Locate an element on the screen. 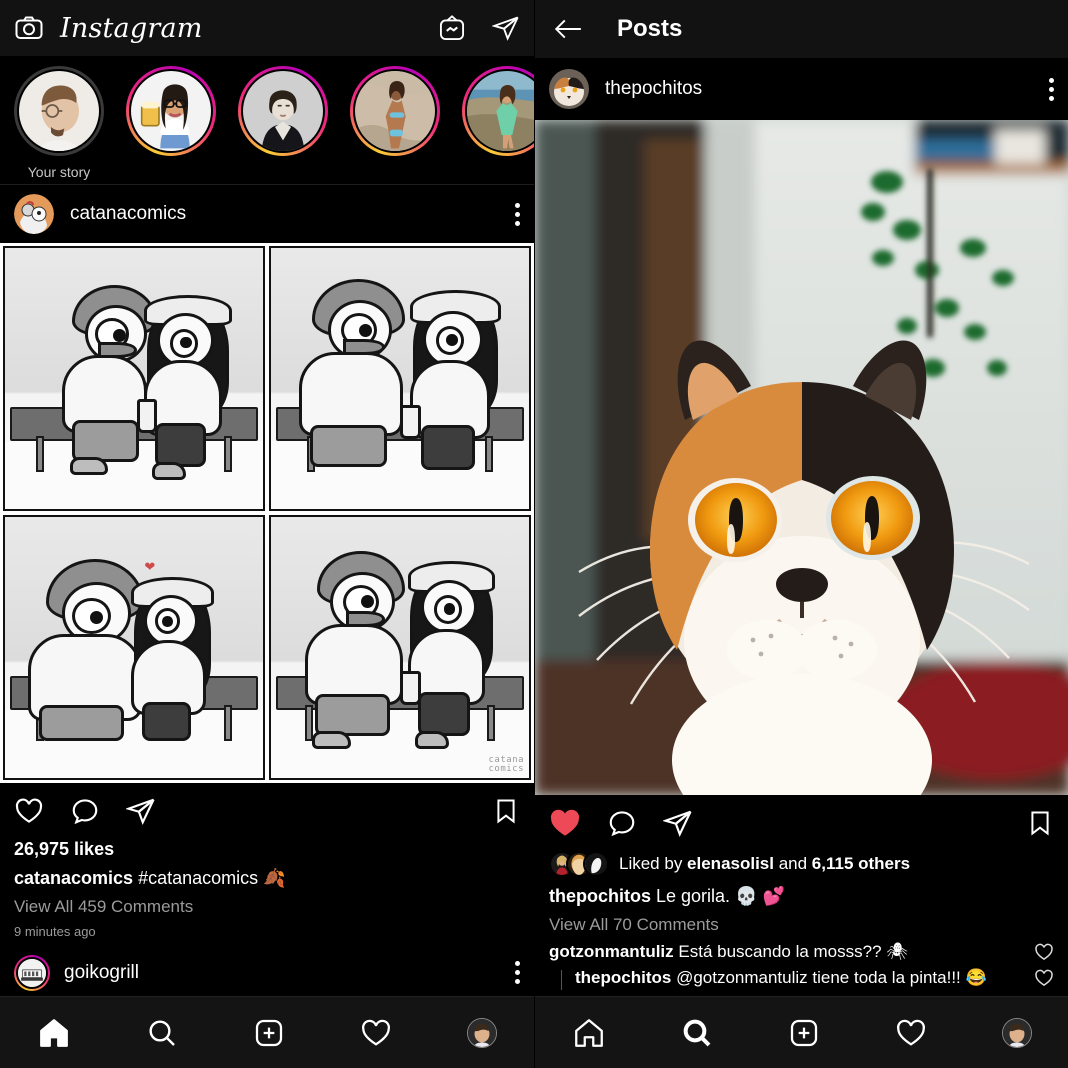  story-your-story: Your story is located at coordinates (59, 123).